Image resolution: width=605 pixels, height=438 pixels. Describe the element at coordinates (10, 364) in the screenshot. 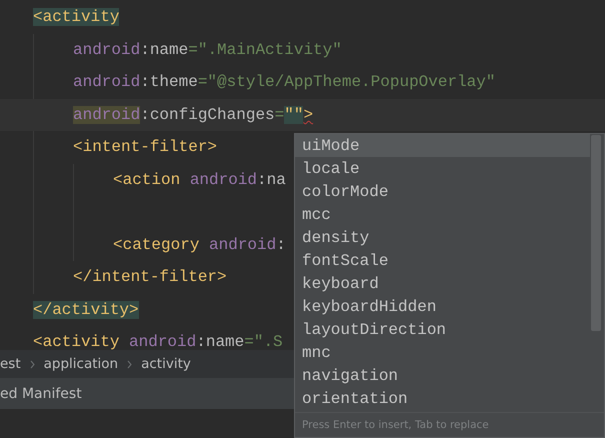

I see `breadcrumb-item: est` at that location.